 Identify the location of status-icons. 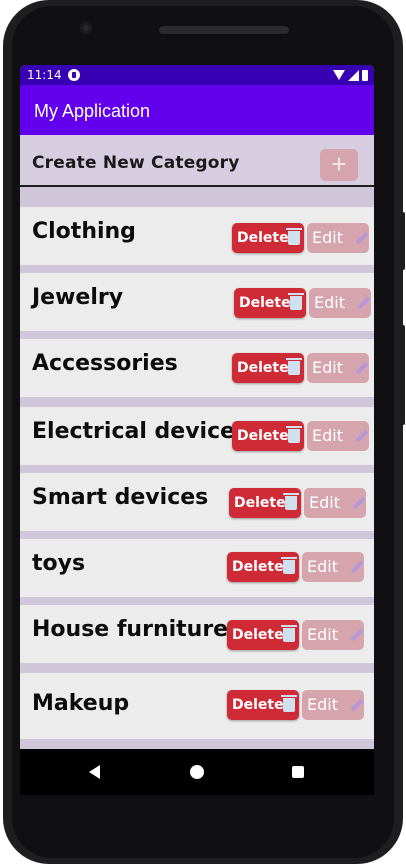
(350, 75).